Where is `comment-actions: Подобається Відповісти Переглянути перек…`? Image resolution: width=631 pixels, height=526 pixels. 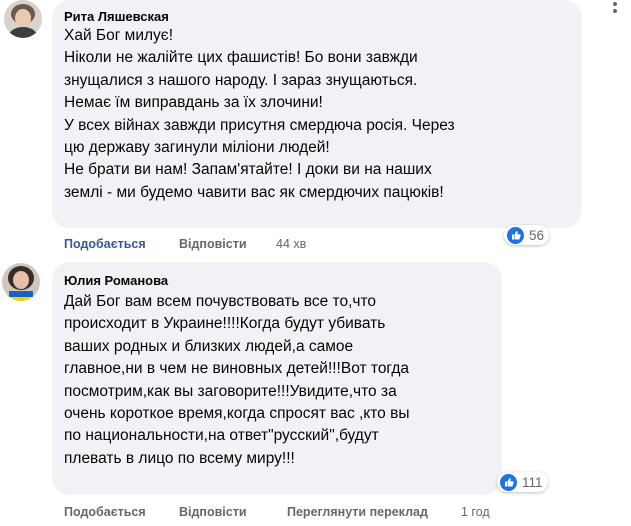
comment-actions: Подобається Відповісти Переглянути перек… is located at coordinates (294, 513).